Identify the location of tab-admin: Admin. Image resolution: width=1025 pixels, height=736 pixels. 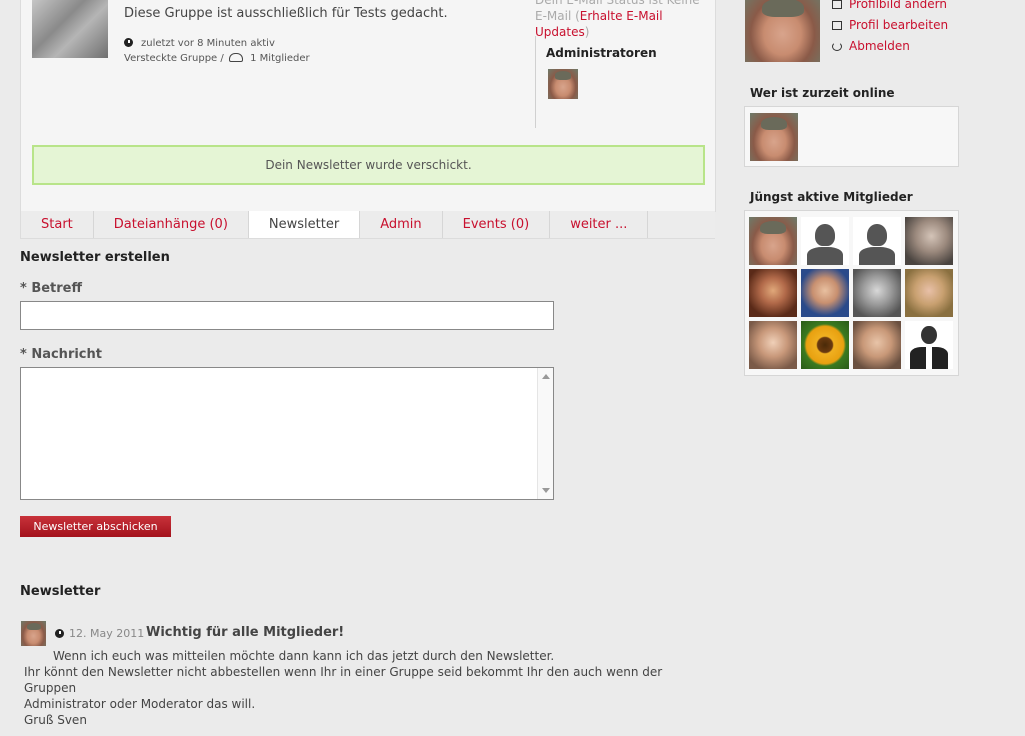
(401, 224).